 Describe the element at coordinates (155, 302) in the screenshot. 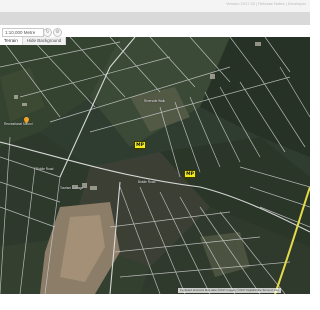

I see `page-footer` at that location.